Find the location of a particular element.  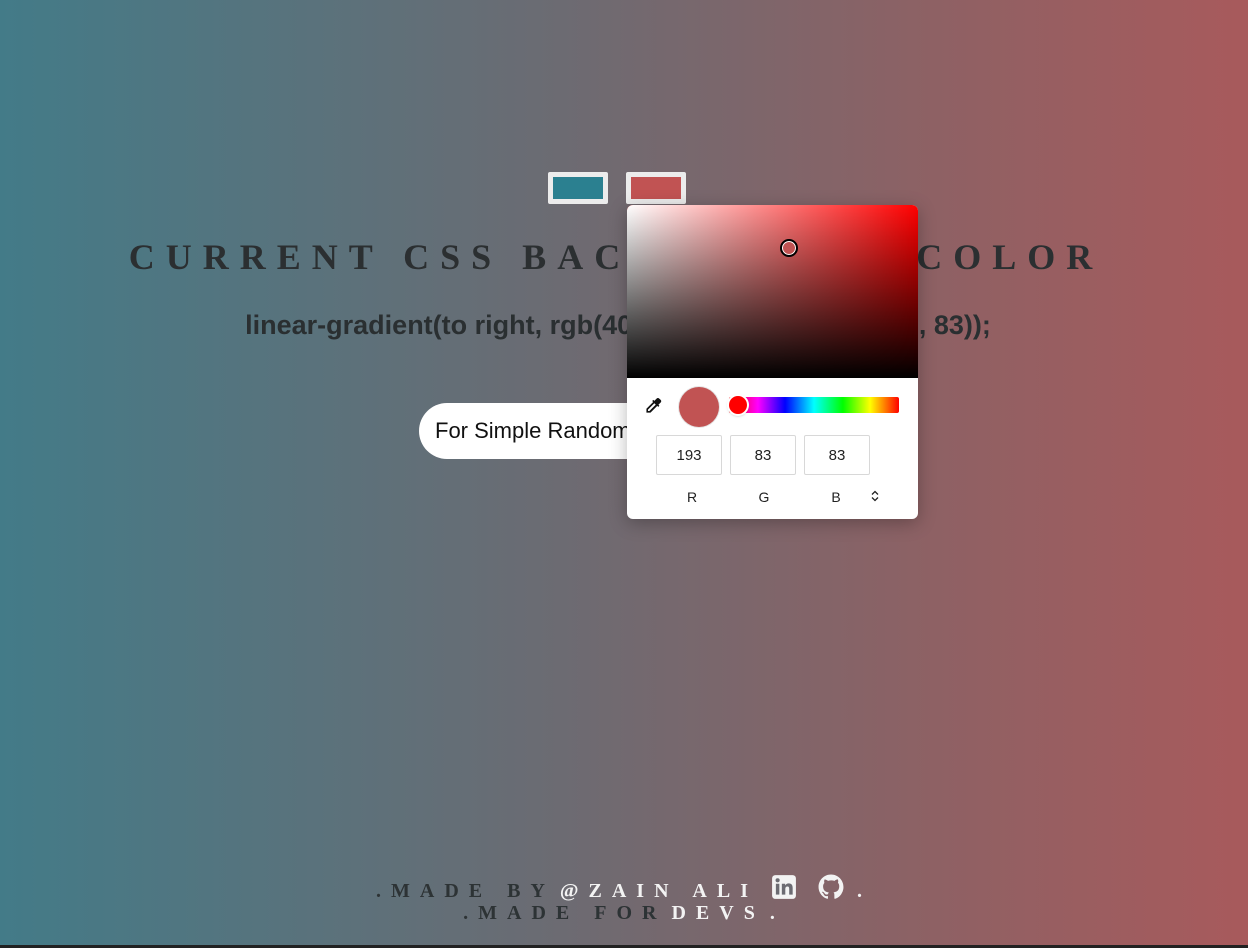

red-label: R is located at coordinates (692, 497).